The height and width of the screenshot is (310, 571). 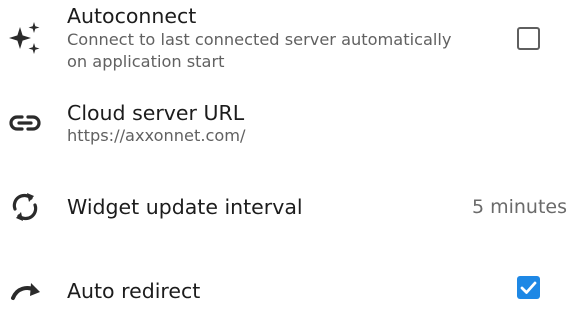 What do you see at coordinates (185, 207) in the screenshot?
I see `widget-update-interval-title: Widget update interval` at bounding box center [185, 207].